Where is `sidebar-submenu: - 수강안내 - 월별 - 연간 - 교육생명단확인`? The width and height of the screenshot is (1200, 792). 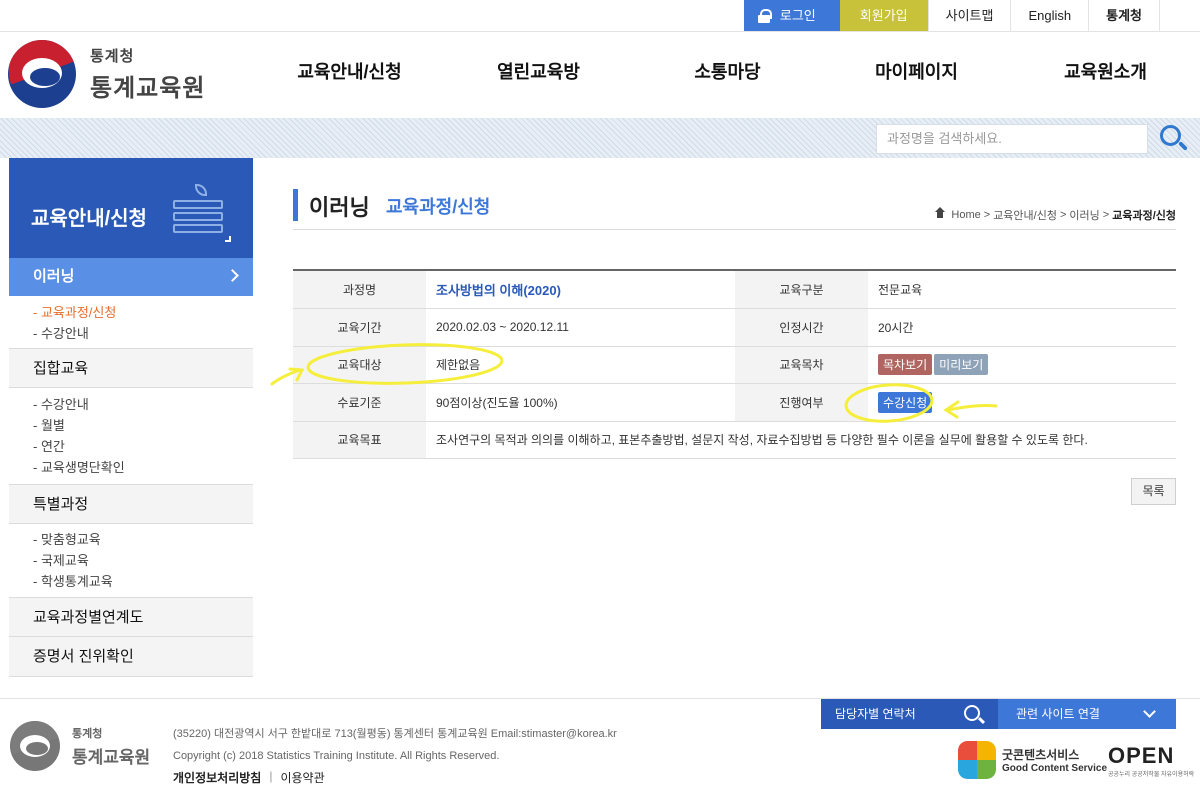
sidebar-submenu: - 수강안내 - 월별 - 연간 - 교육생명단확인 is located at coordinates (131, 436).